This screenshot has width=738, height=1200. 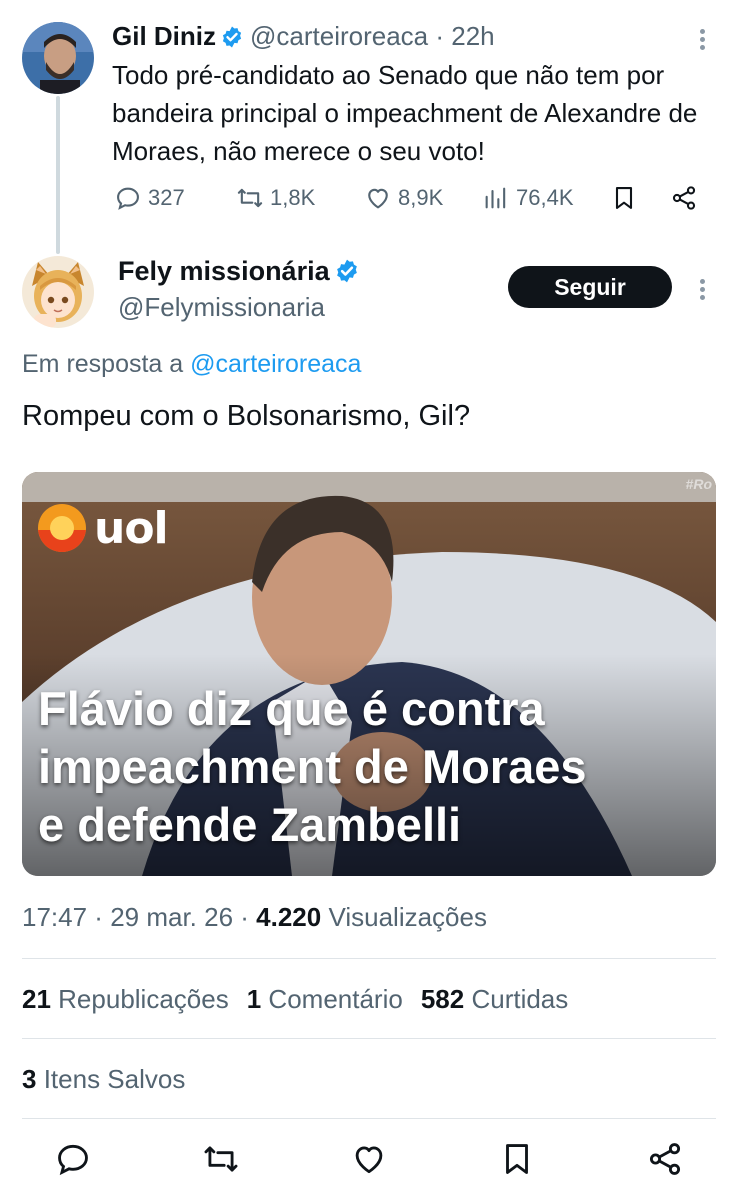 I want to click on follow-button: Seguir, so click(x=590, y=287).